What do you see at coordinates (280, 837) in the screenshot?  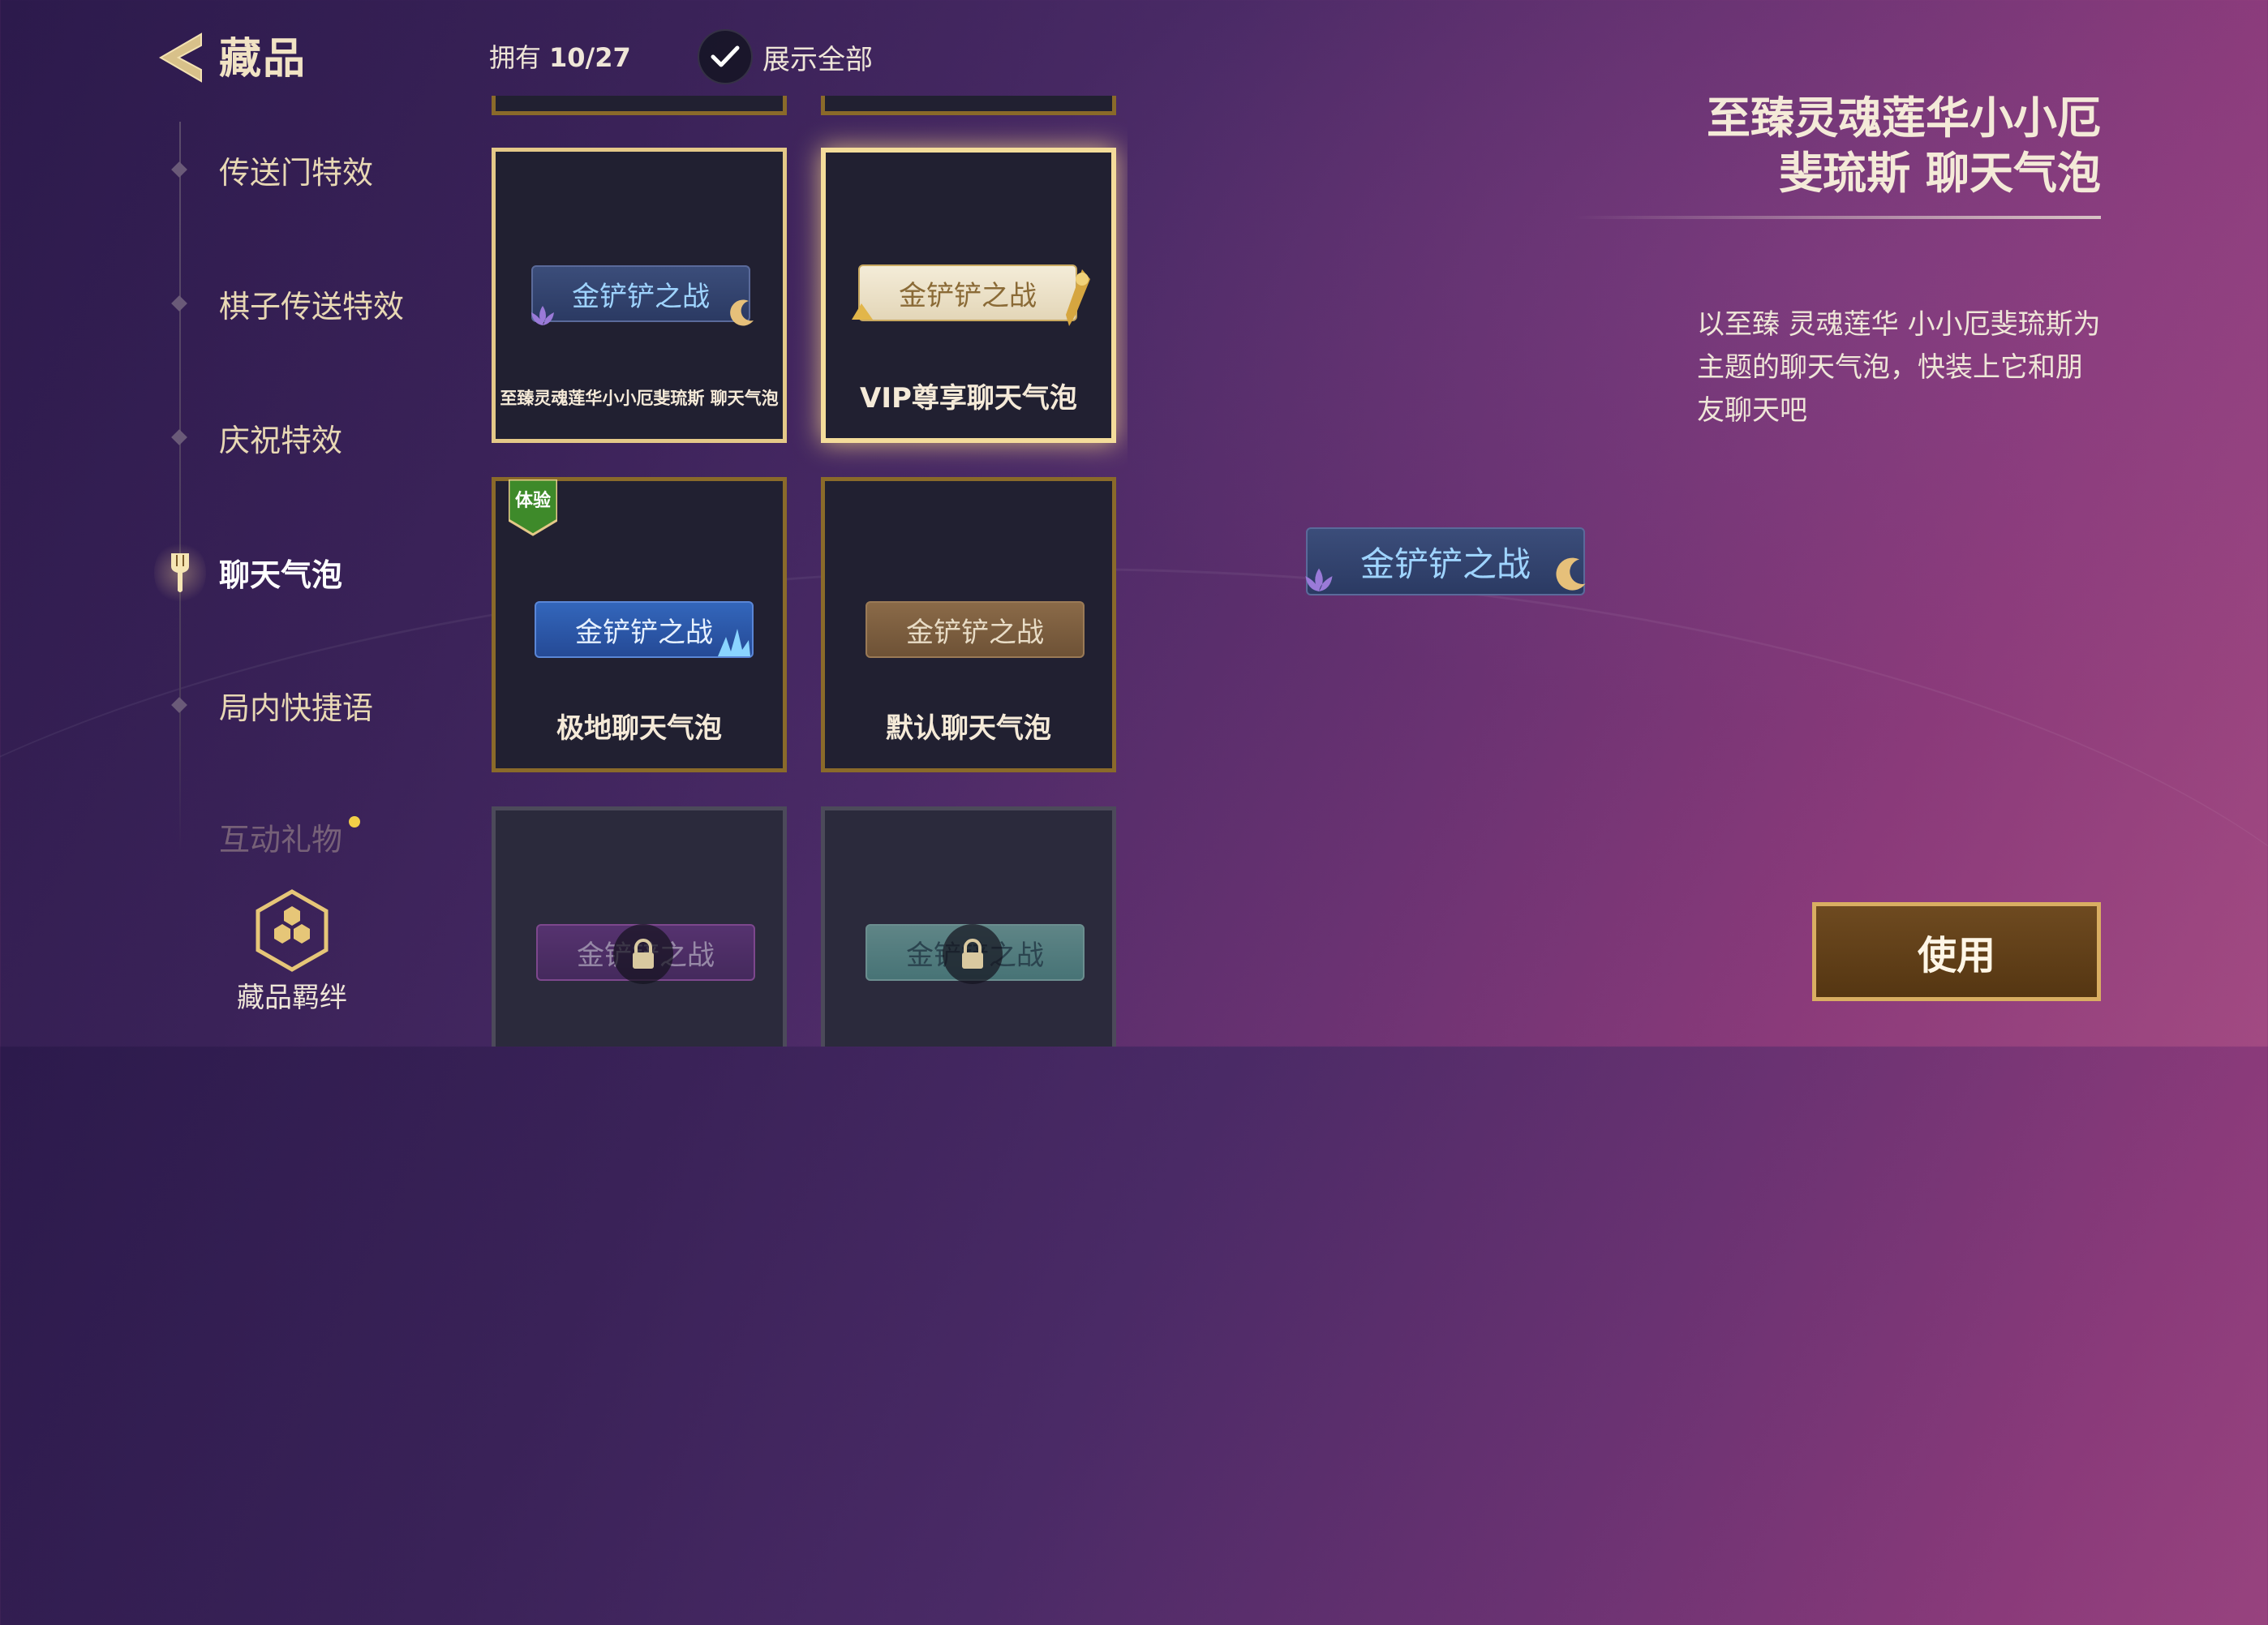 I see `sidebar-item-interactive-gifts: 互动礼物` at bounding box center [280, 837].